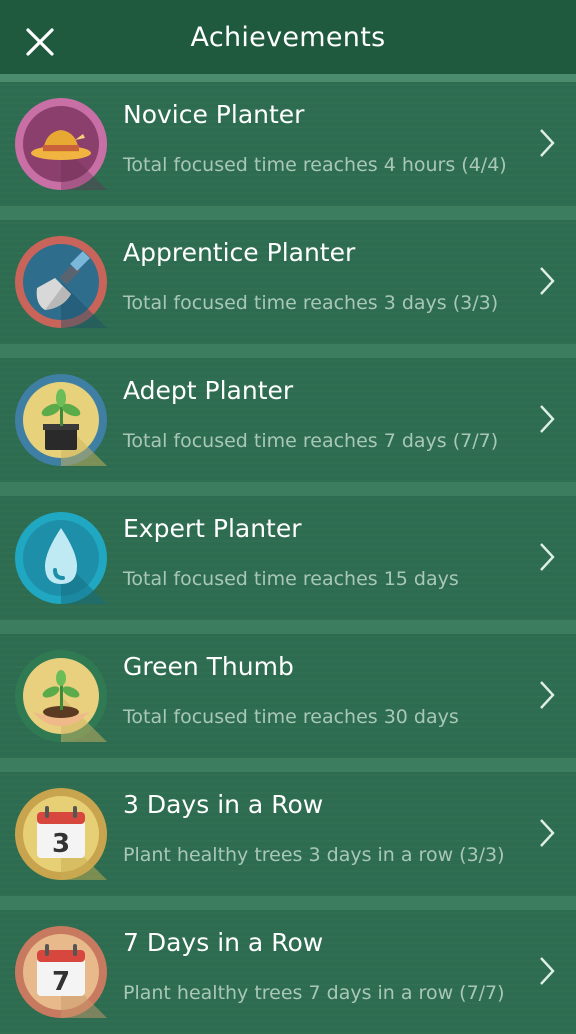 The image size is (576, 1034). I want to click on page-title: Achievements, so click(288, 37).